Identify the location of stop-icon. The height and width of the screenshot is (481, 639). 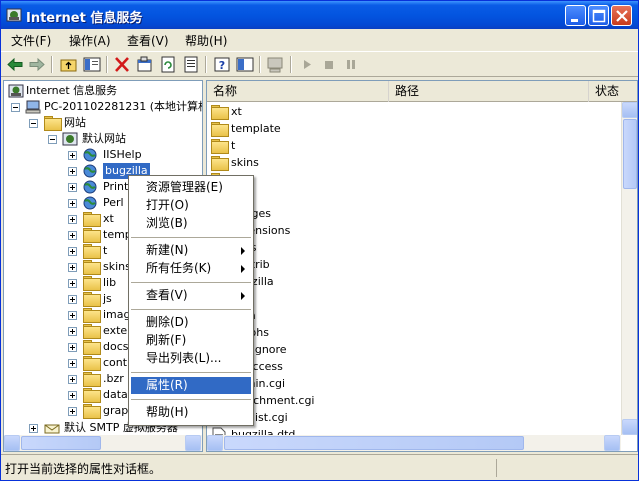
(329, 64).